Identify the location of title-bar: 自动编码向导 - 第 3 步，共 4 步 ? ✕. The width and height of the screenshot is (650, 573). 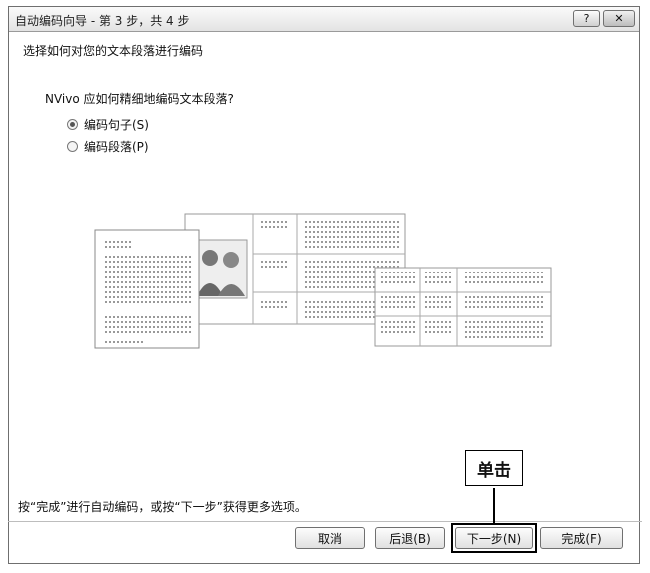
(324, 19).